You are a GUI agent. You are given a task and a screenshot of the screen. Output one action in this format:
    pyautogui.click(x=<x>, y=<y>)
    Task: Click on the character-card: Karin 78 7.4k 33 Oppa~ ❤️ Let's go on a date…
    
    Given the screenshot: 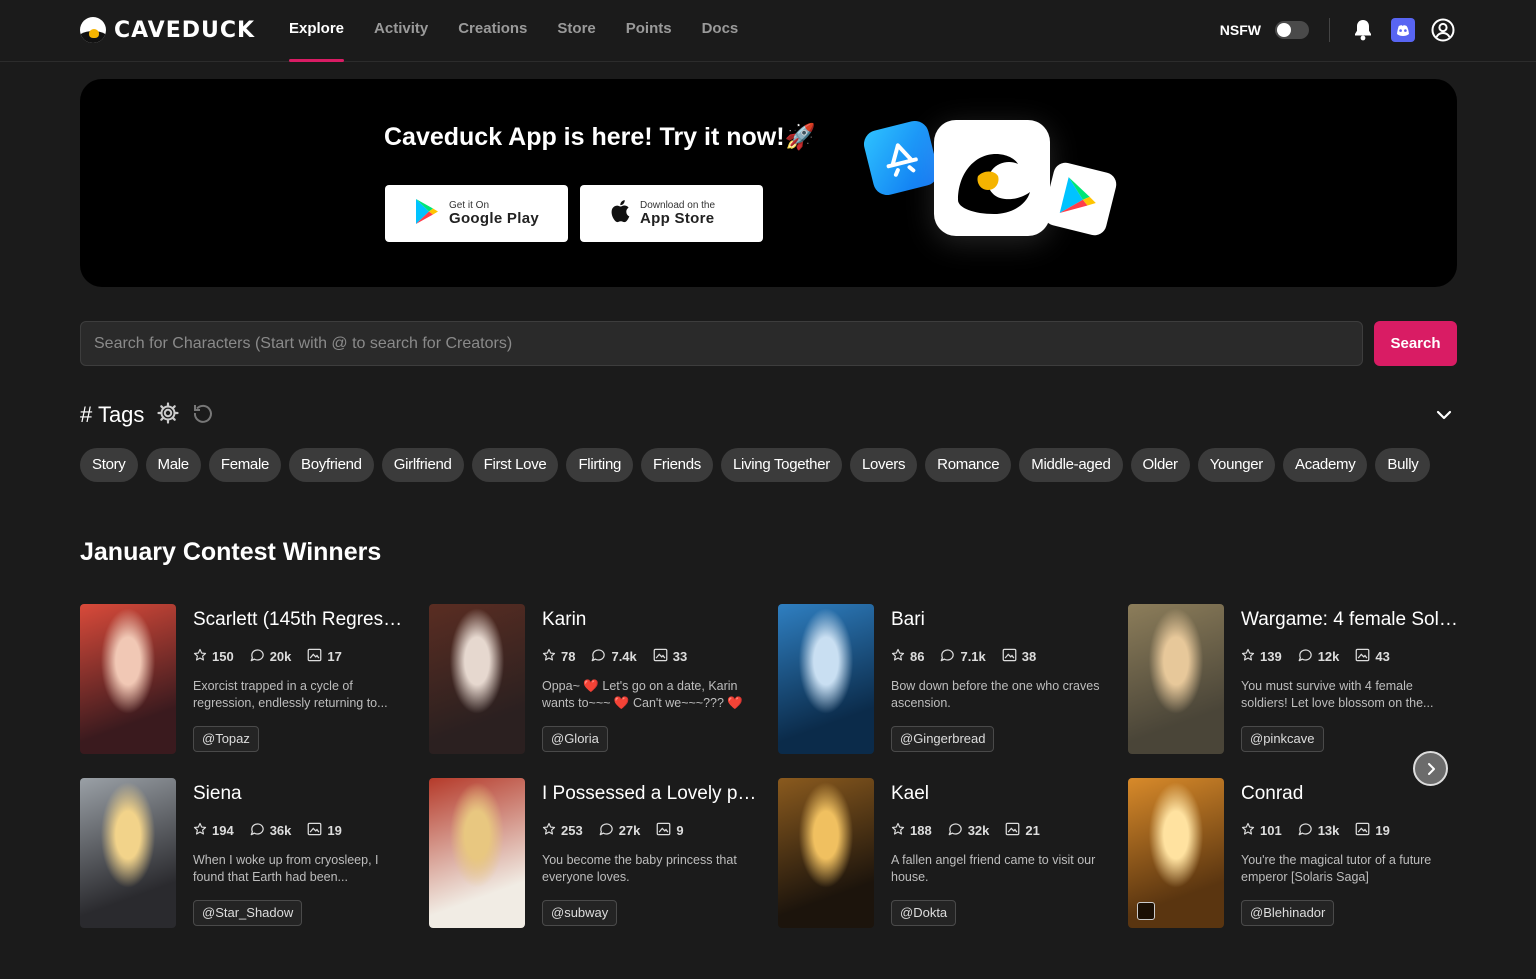 What is the action you would take?
    pyautogui.click(x=594, y=679)
    